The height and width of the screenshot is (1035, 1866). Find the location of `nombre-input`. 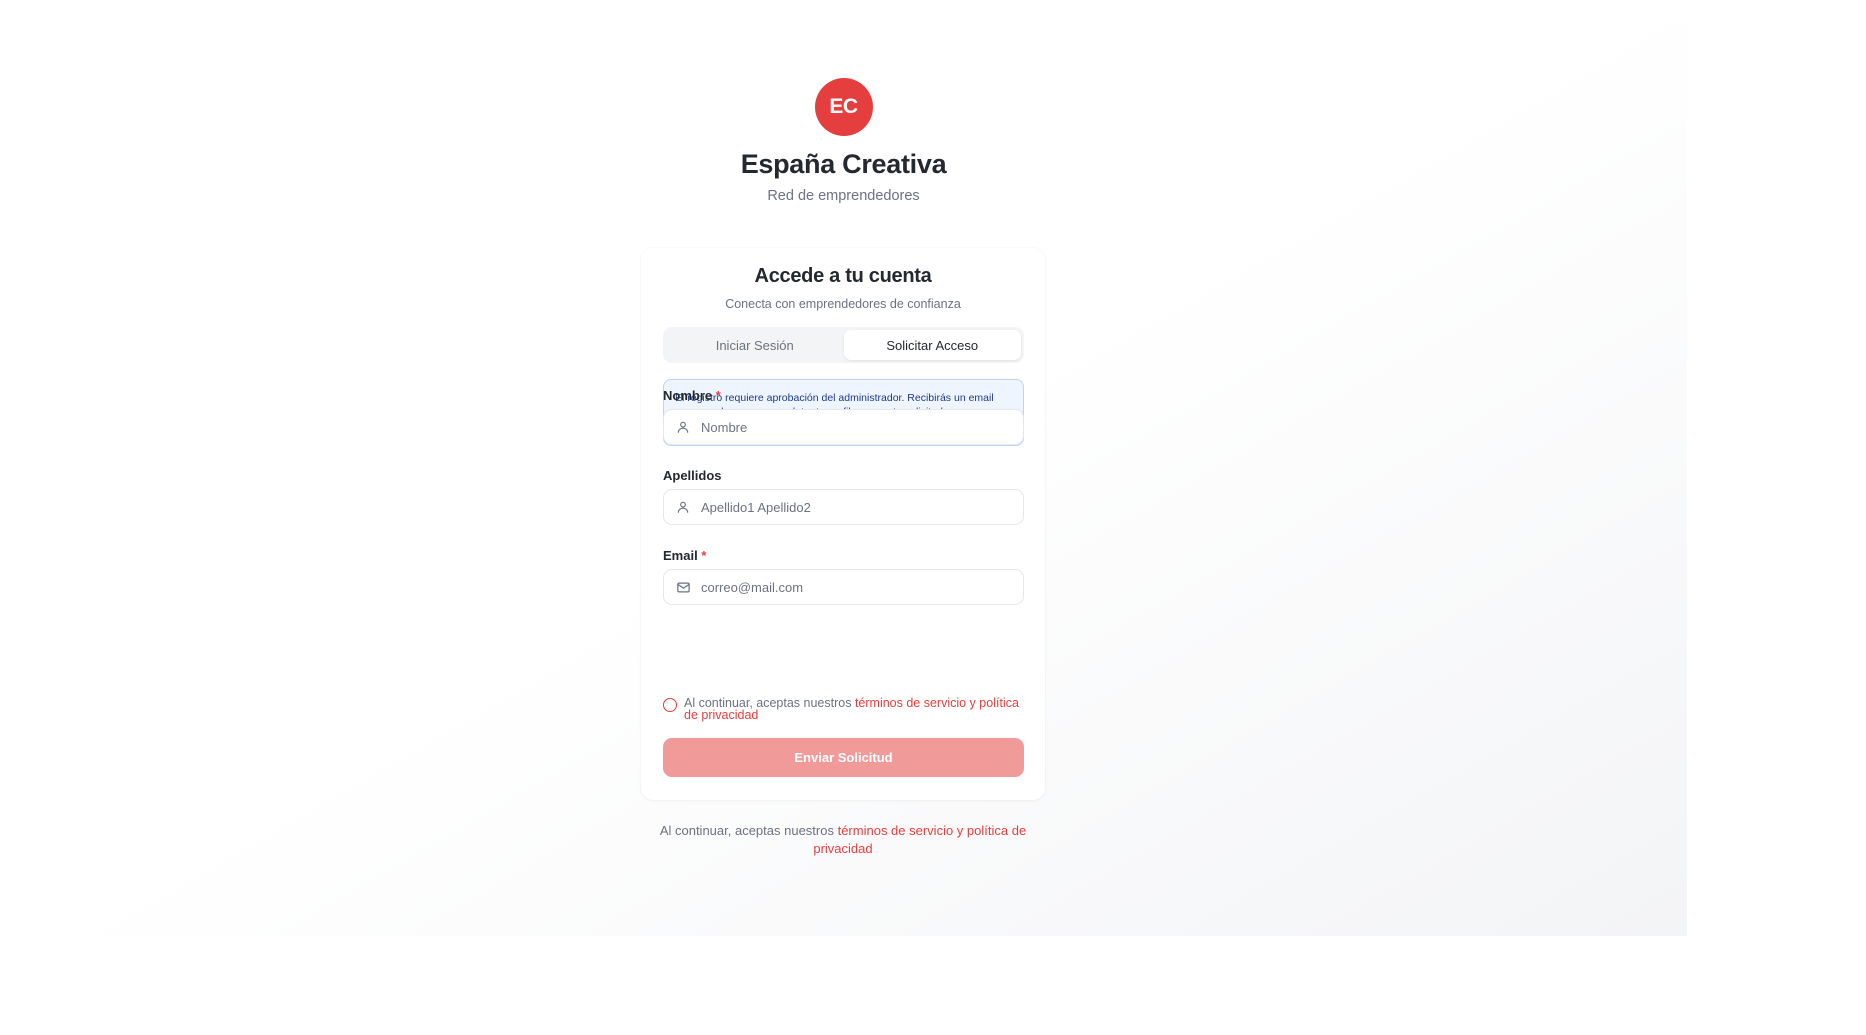

nombre-input is located at coordinates (851, 427).